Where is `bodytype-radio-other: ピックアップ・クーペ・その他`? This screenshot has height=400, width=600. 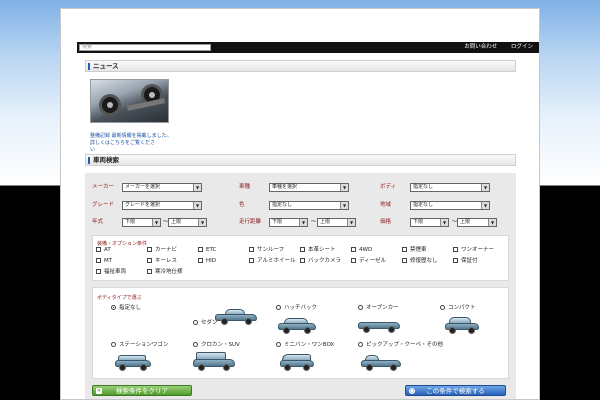
bodytype-radio-other: ピックアップ・クーペ・その他 is located at coordinates (400, 345).